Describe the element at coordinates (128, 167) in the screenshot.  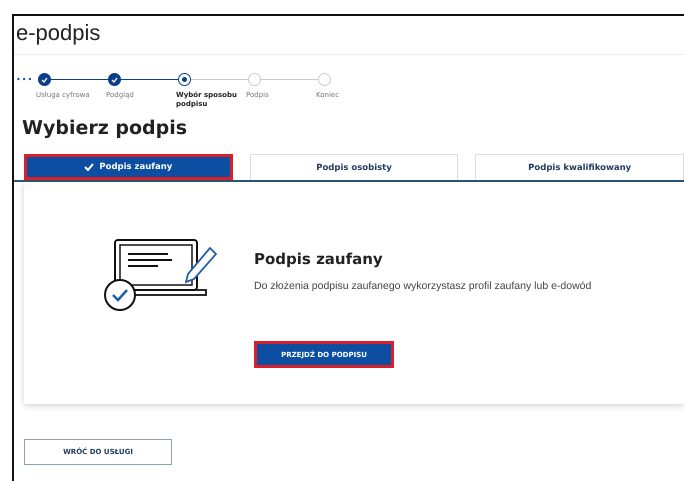
I see `tab: Podpis zaufany` at that location.